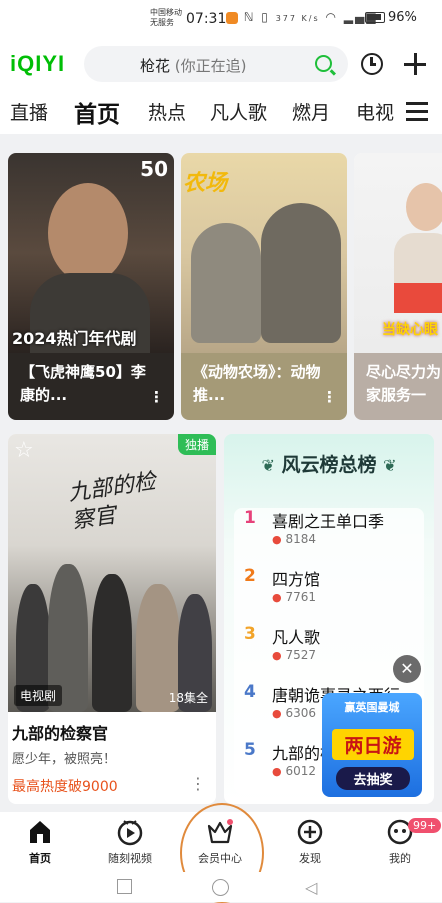 Image resolution: width=442 pixels, height=903 pixels. What do you see at coordinates (250, 692) in the screenshot?
I see `rank-number: 4` at bounding box center [250, 692].